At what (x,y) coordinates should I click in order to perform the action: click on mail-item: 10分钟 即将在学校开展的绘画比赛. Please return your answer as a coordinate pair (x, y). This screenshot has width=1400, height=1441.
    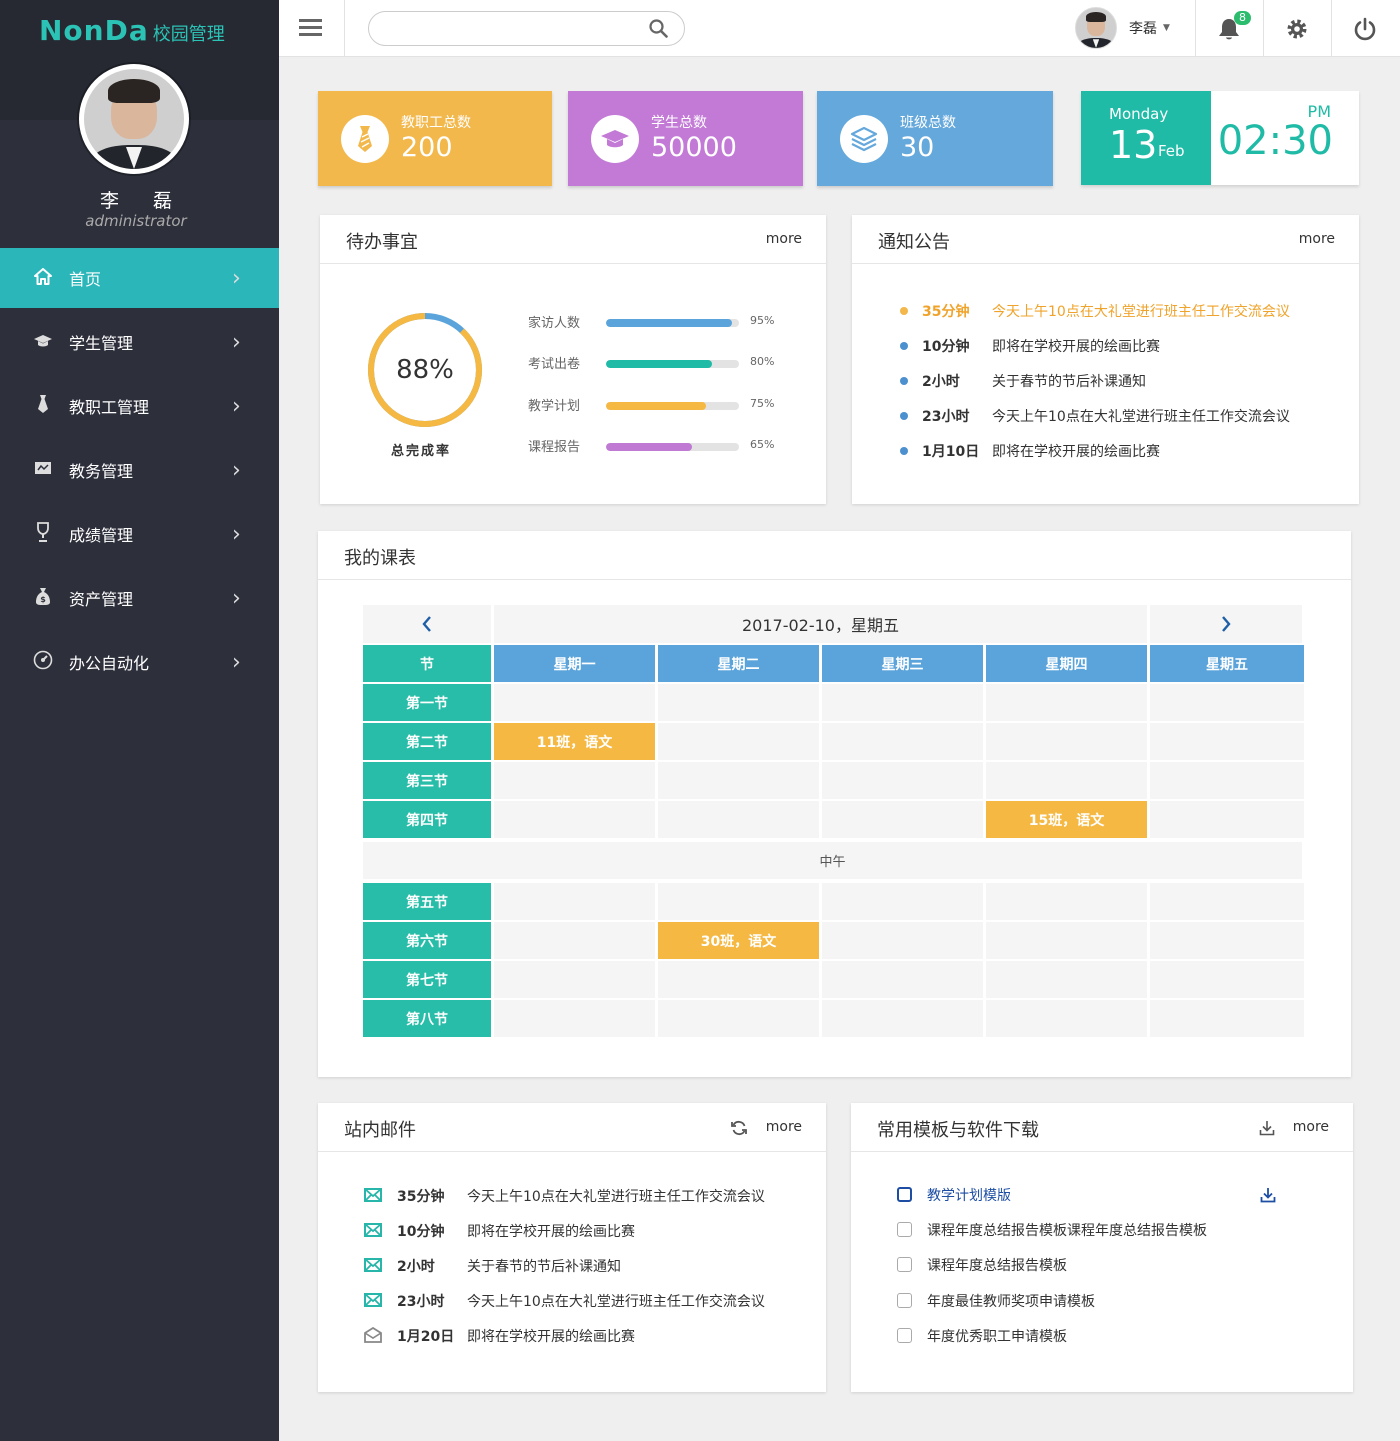
    Looking at the image, I should click on (574, 1231).